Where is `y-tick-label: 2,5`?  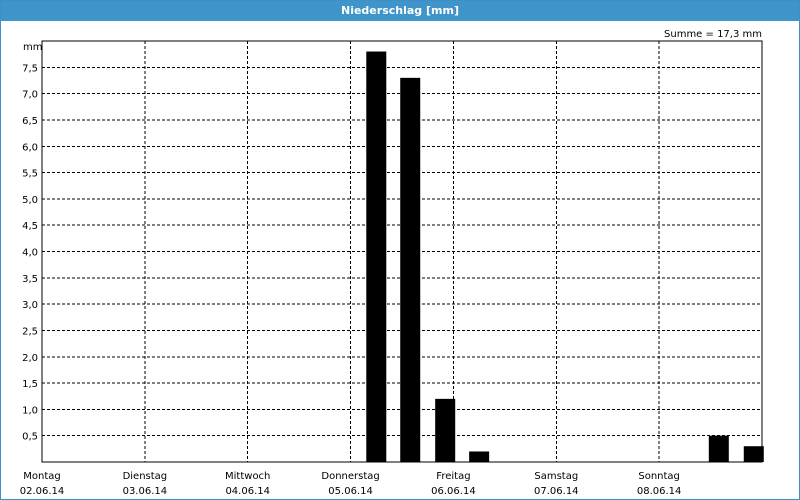 y-tick-label: 2,5 is located at coordinates (30, 331).